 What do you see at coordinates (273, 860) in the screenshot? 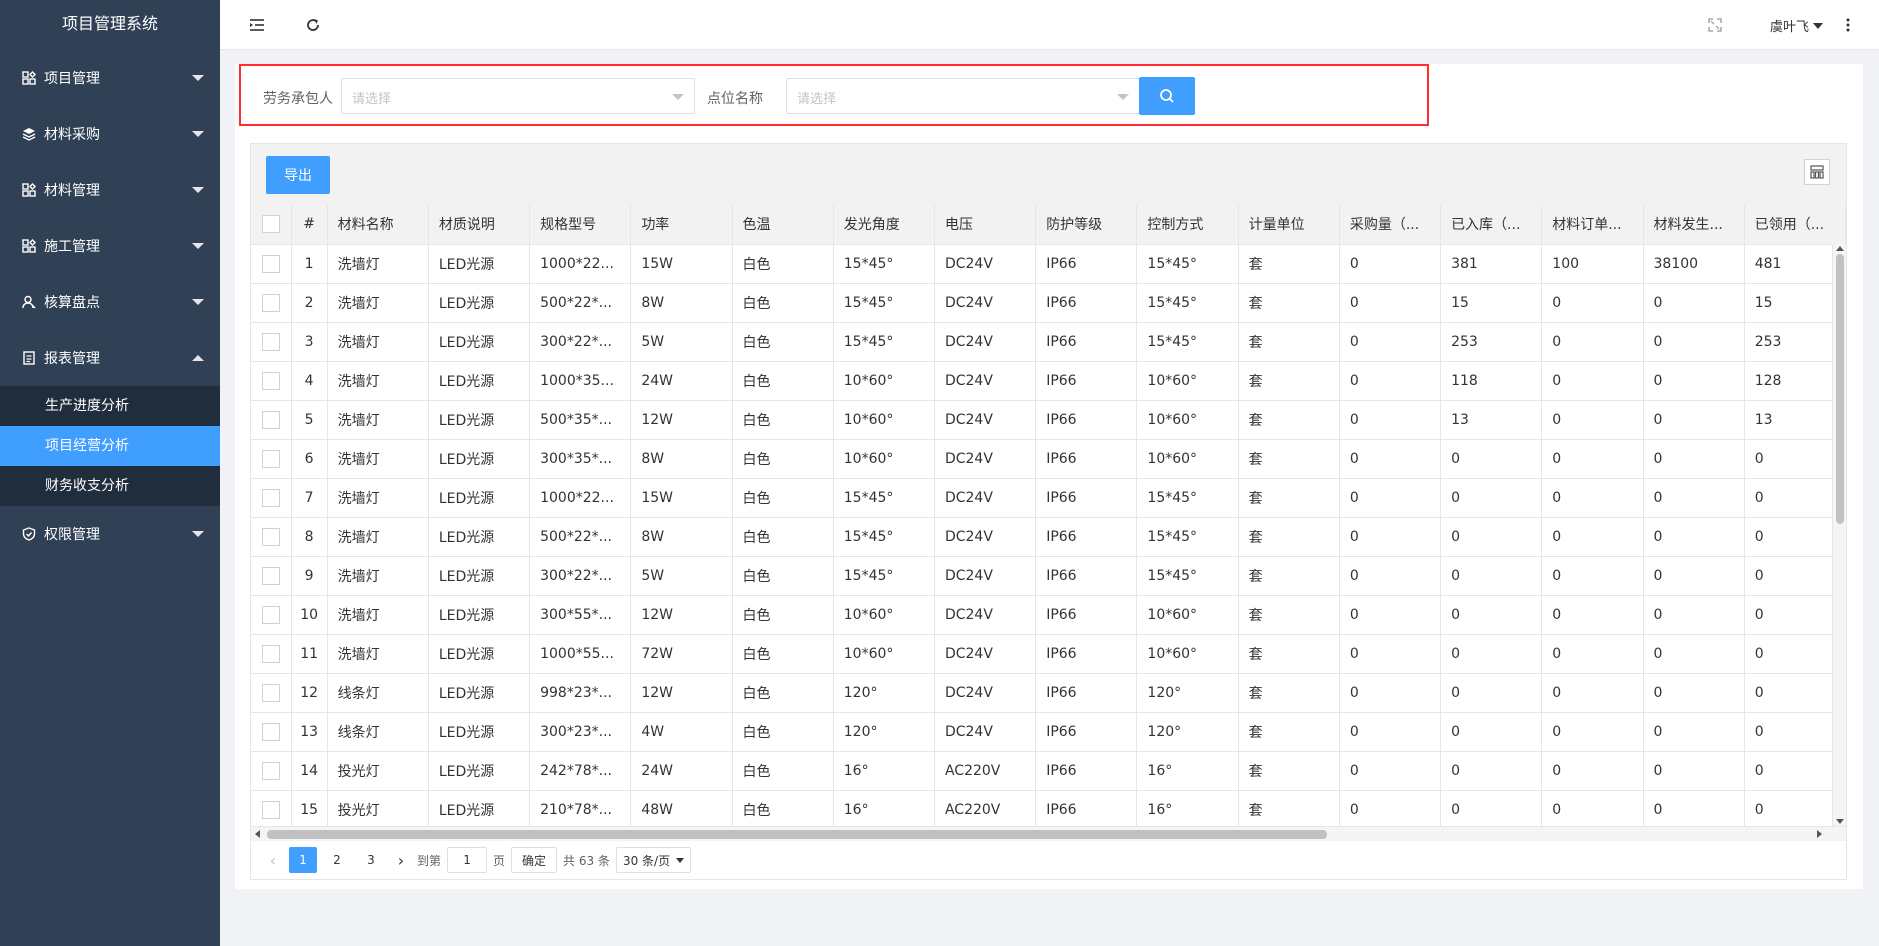
I see `prev-page-icon: ‹` at bounding box center [273, 860].